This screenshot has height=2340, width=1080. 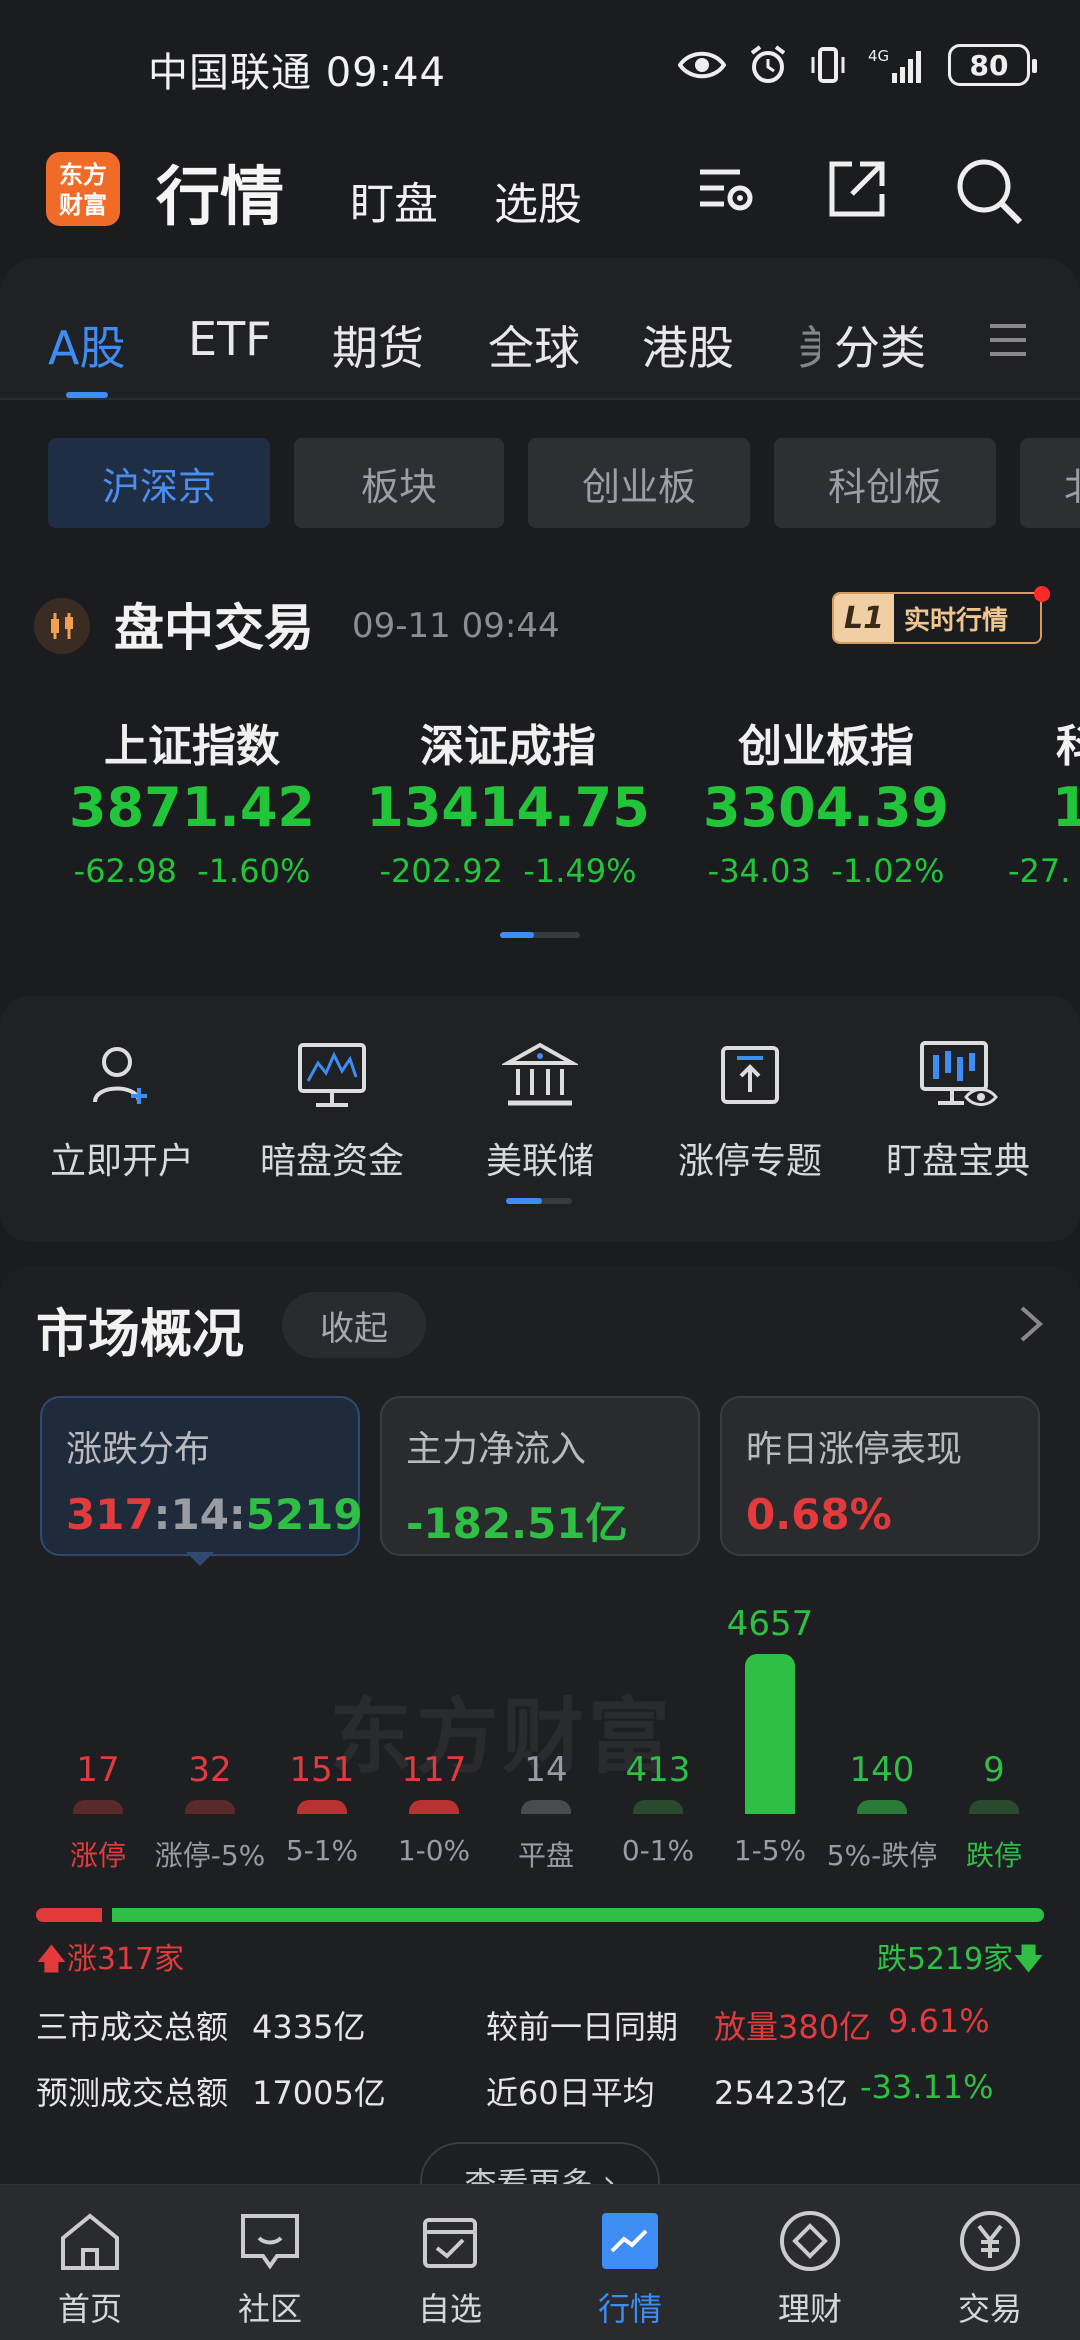 I want to click on tabs-menu-icon, so click(x=1008, y=342).